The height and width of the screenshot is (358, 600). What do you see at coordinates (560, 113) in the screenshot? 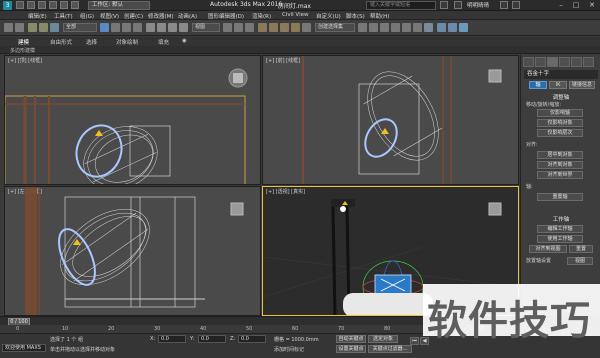
I see `affect-pivot-only-button: 仅影响轴` at bounding box center [560, 113].